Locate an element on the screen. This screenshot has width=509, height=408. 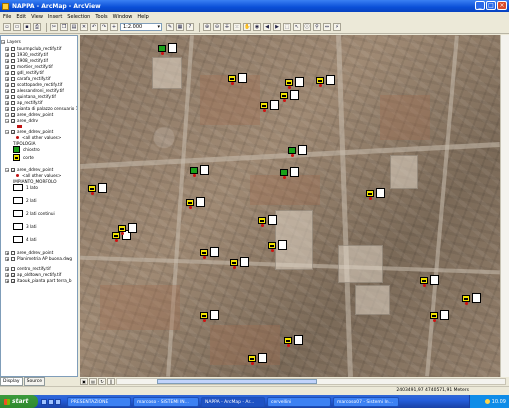
select-features-icon: ⬚ is located at coordinates (287, 27).